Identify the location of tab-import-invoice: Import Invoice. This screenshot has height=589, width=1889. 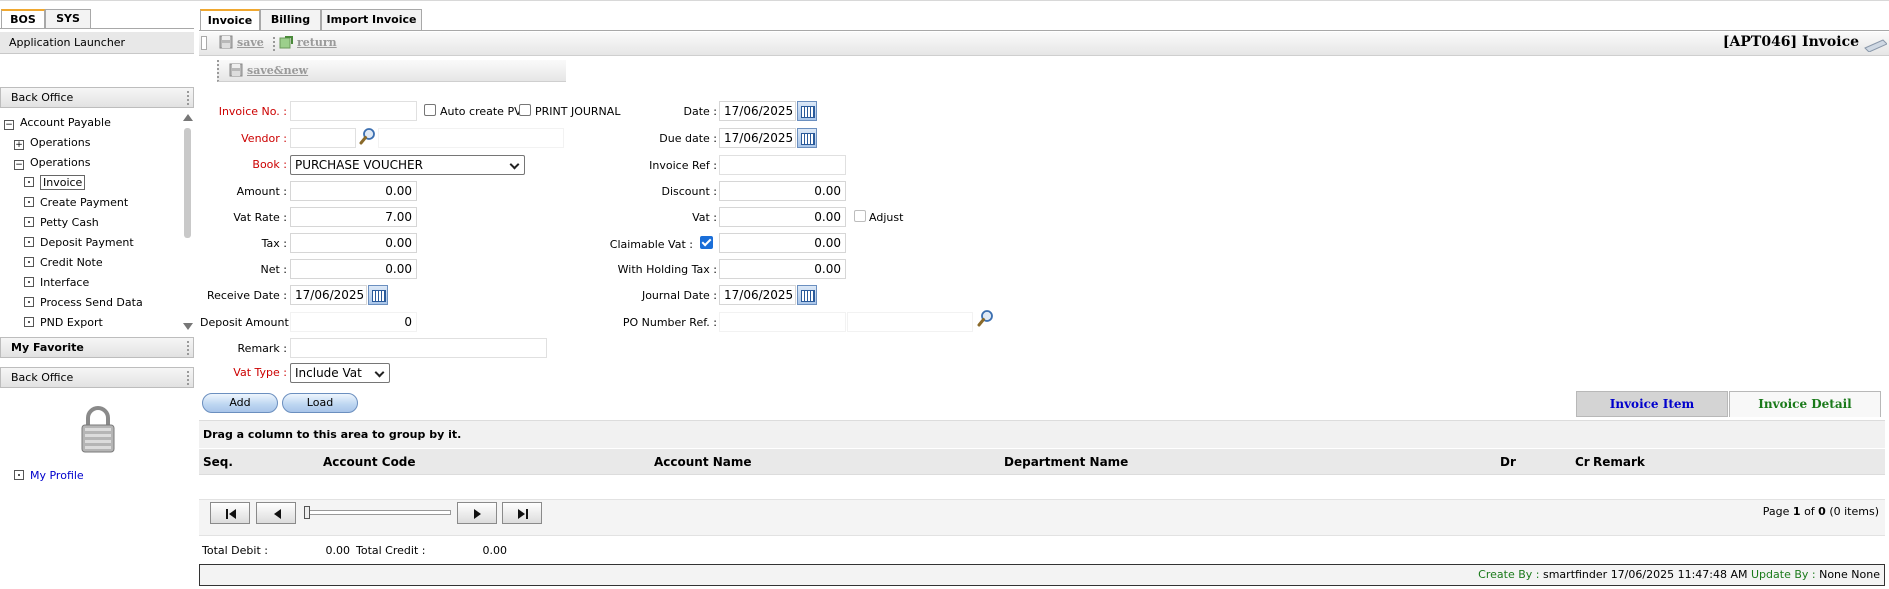
(371, 19).